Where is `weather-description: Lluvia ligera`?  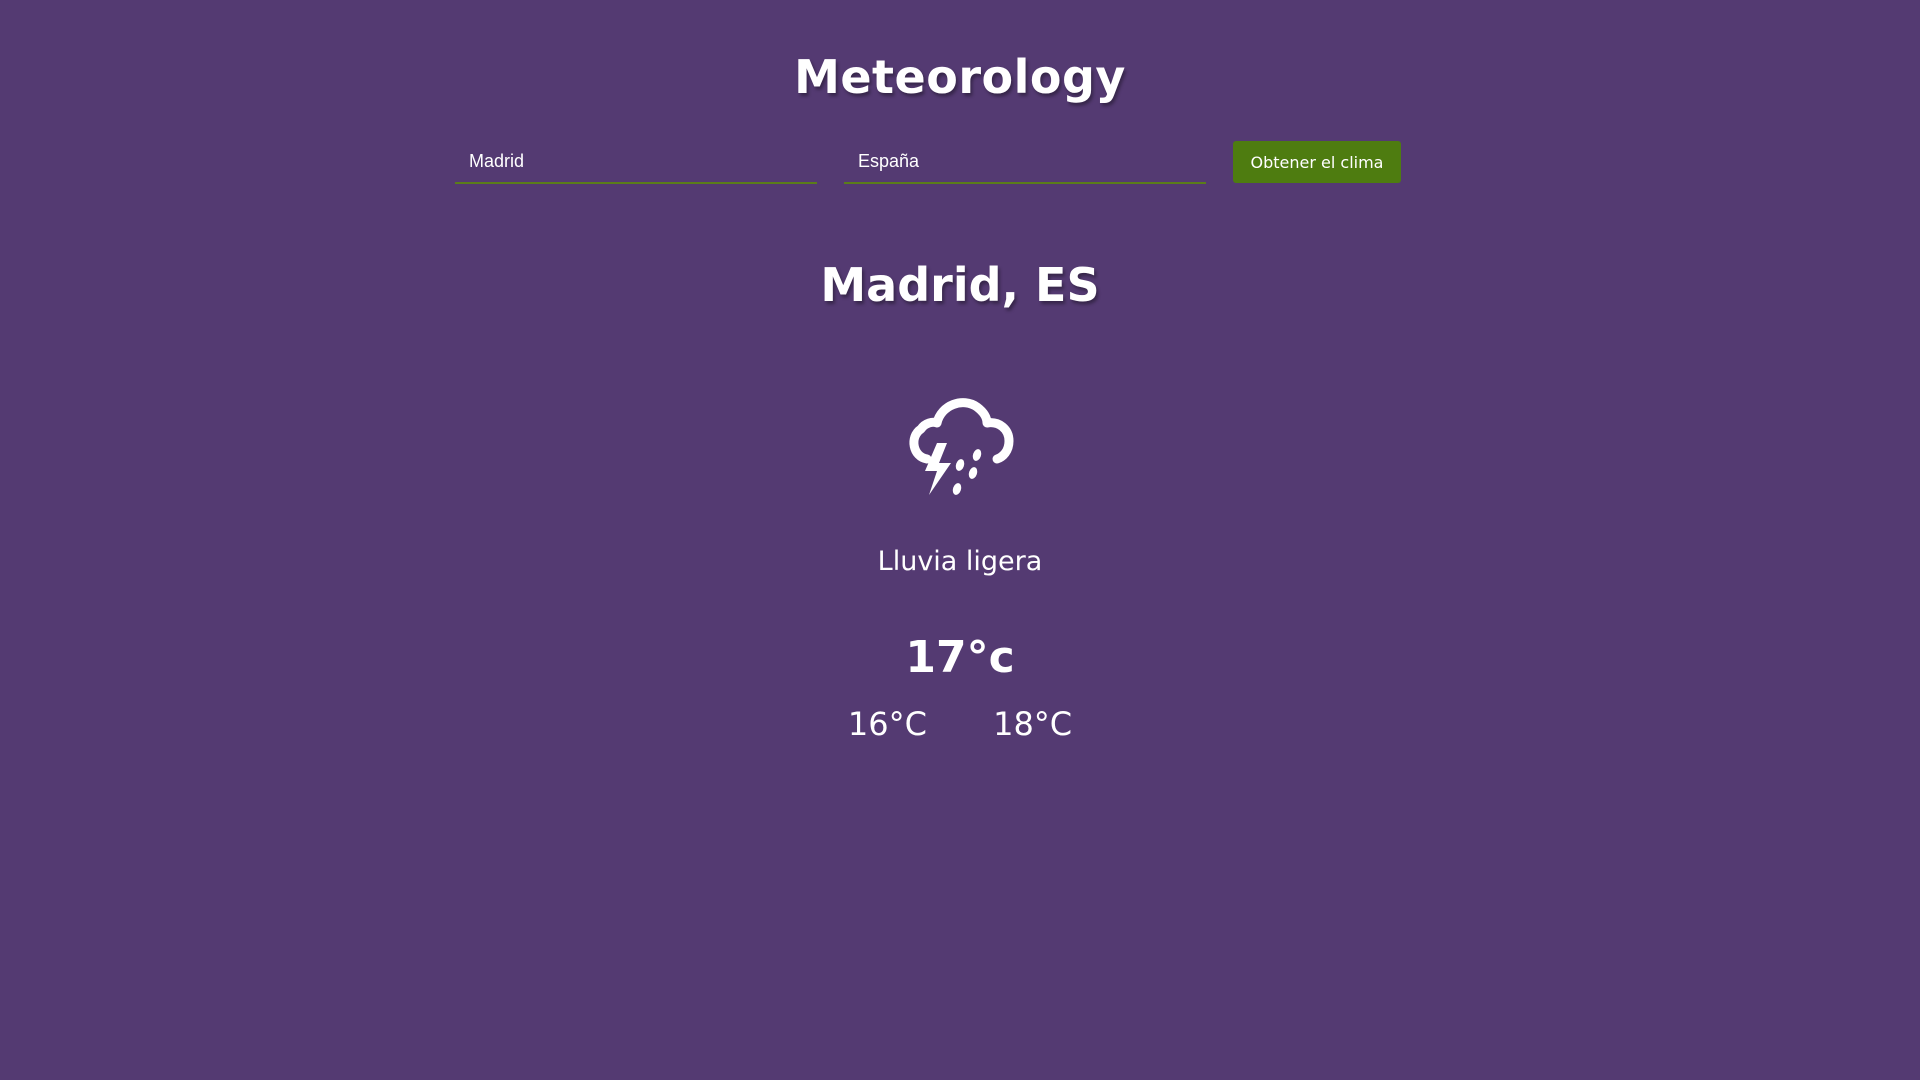 weather-description: Lluvia ligera is located at coordinates (960, 561).